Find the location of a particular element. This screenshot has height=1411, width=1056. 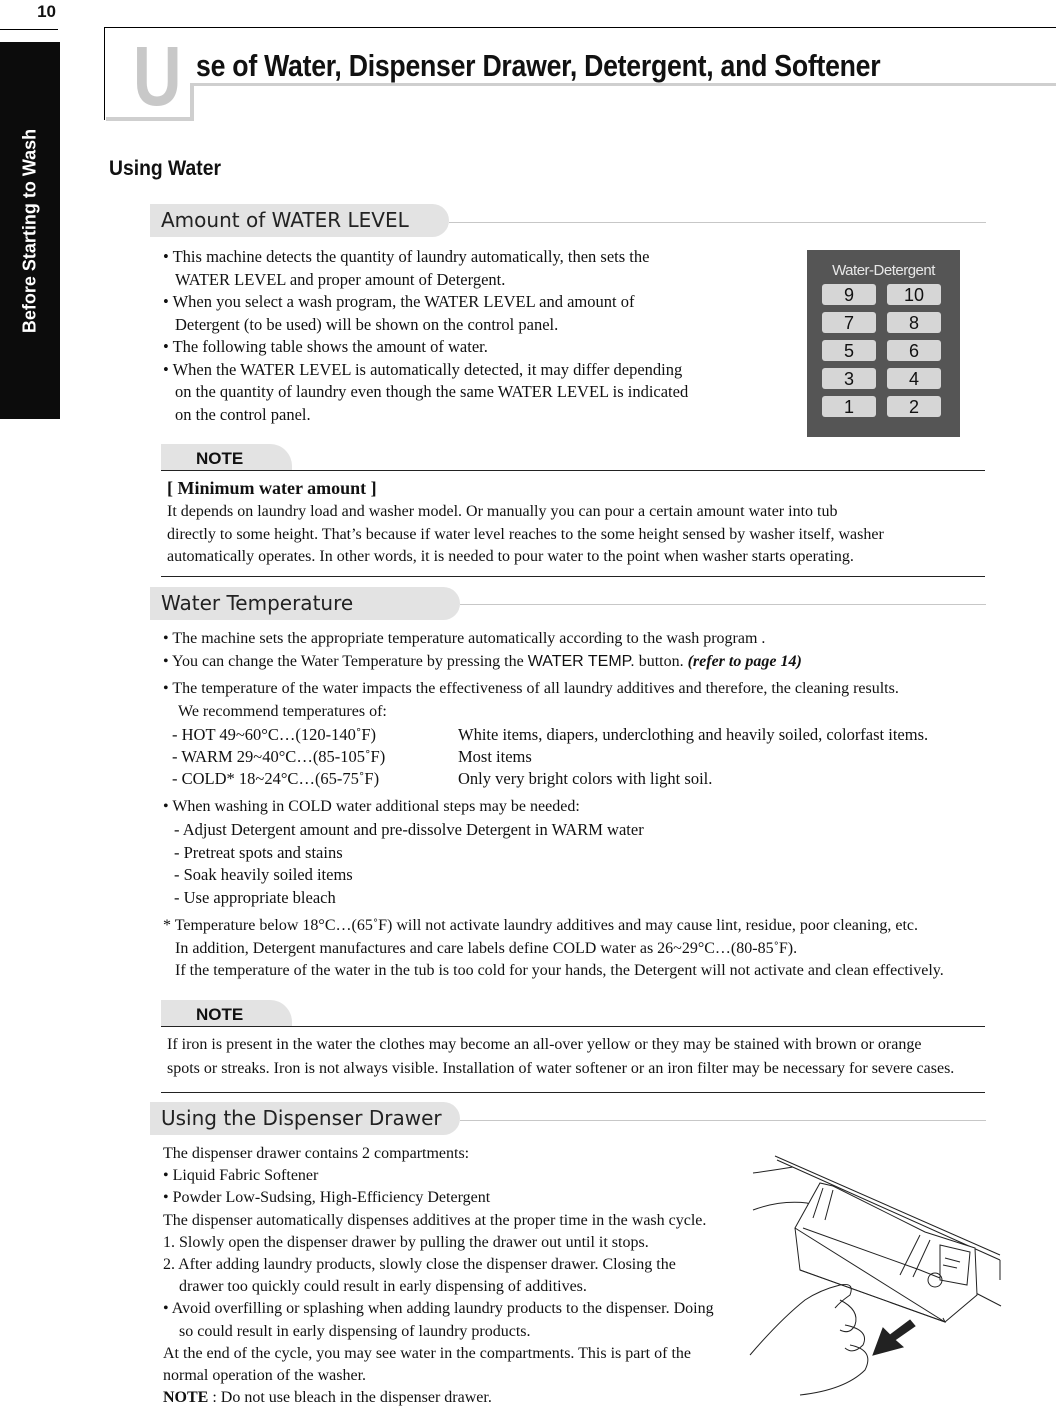

level-indicator-1: 1 is located at coordinates (849, 406).